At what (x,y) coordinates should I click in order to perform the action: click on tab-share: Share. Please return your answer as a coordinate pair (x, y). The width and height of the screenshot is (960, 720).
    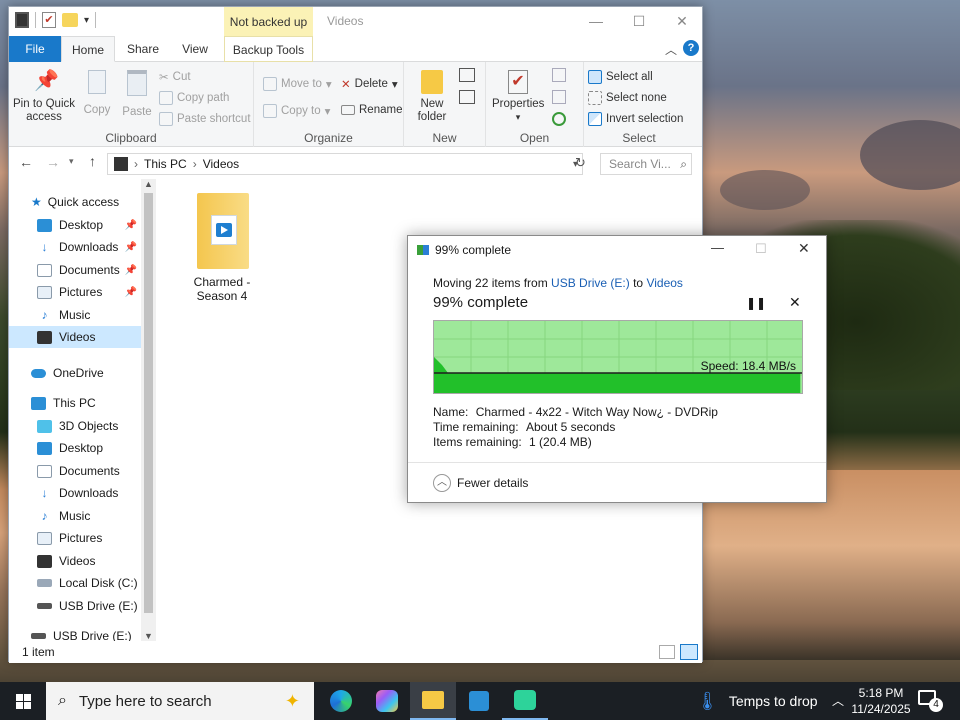
    Looking at the image, I should click on (143, 49).